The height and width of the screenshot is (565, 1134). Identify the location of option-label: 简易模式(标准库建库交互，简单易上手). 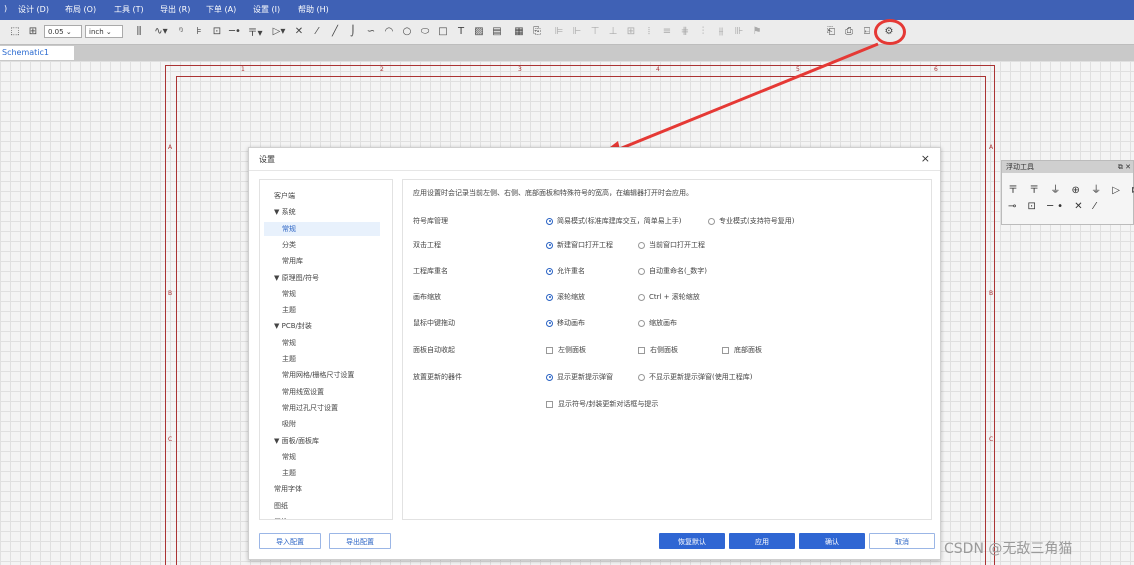
(619, 221).